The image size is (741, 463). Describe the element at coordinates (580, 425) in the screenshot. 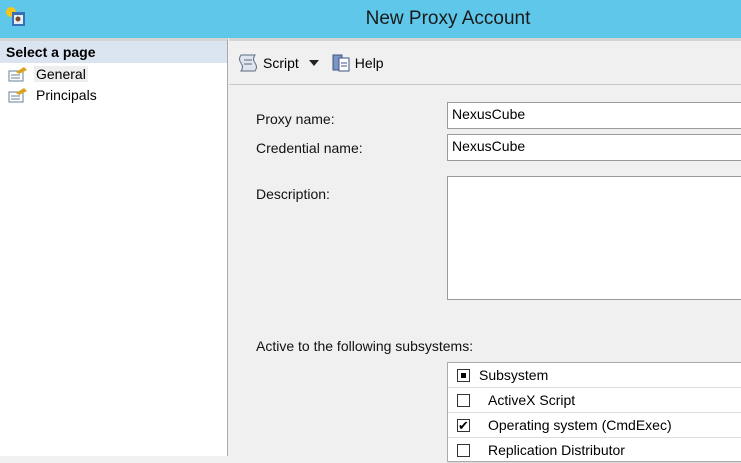

I see `subsystem-name: Operating system (CmdExec)` at that location.